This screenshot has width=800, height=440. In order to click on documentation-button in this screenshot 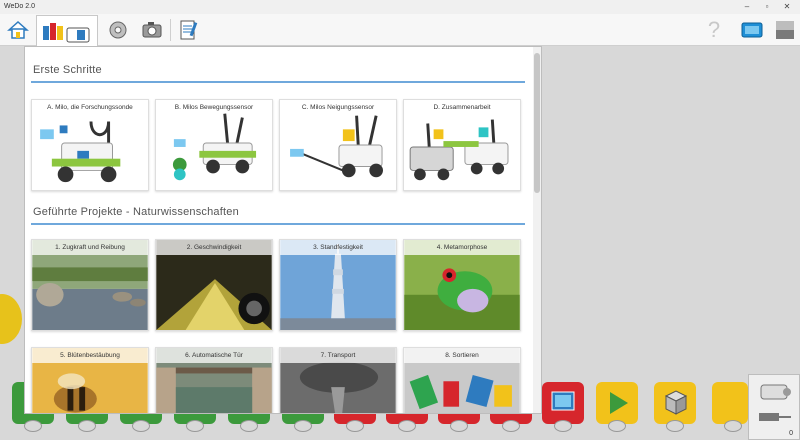, I will do `click(189, 30)`.